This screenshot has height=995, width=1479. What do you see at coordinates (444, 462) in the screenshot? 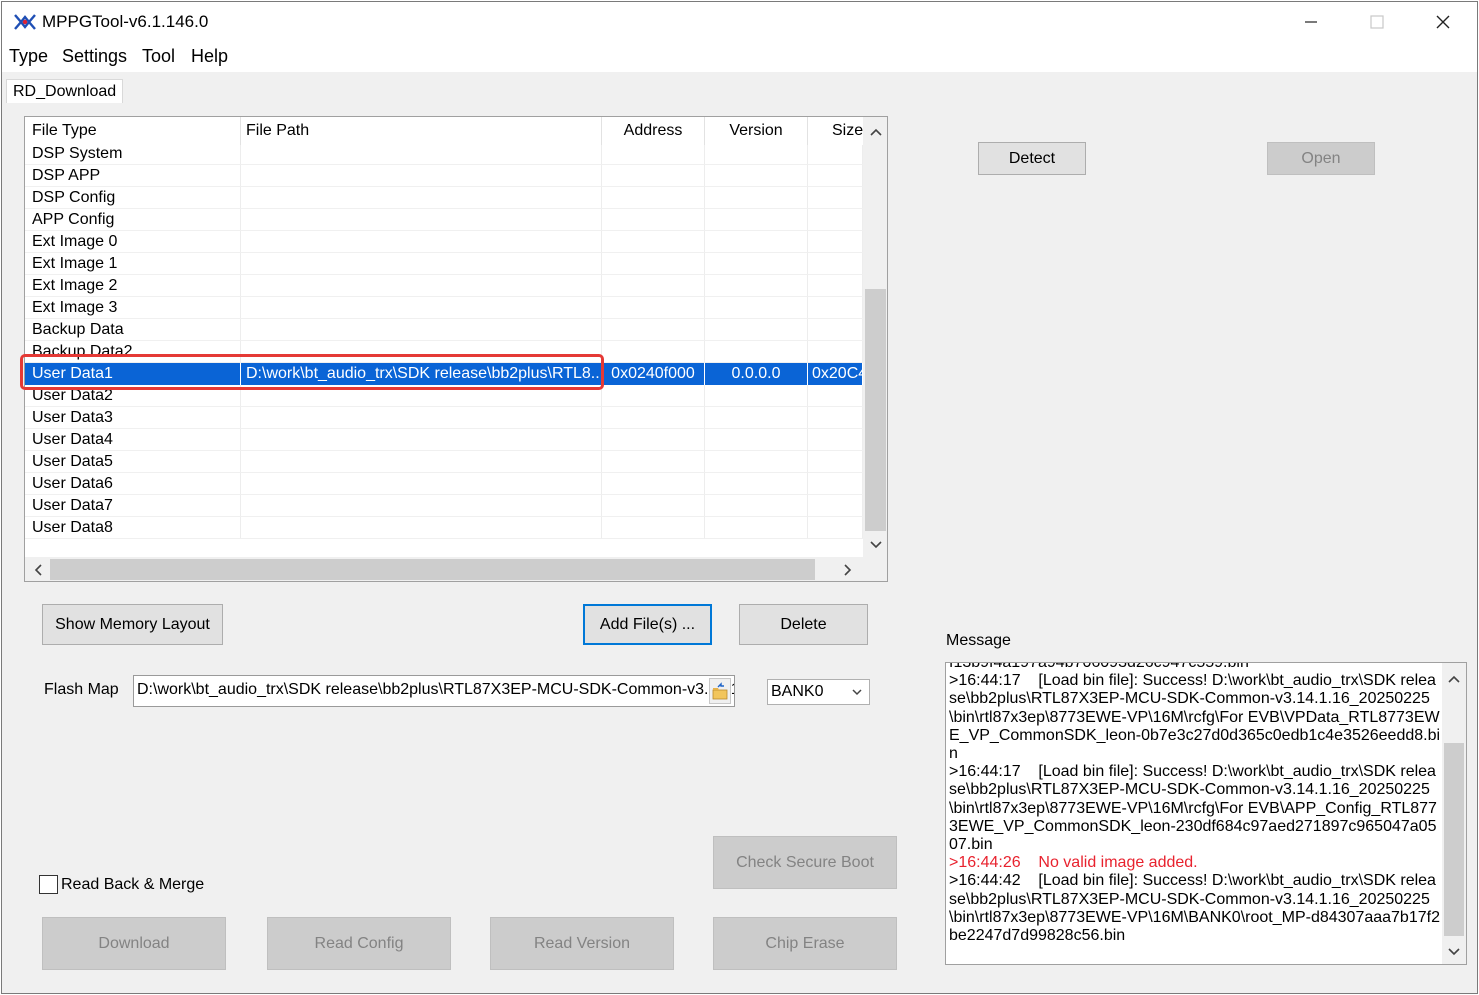
I see `table-row: User Data5` at bounding box center [444, 462].